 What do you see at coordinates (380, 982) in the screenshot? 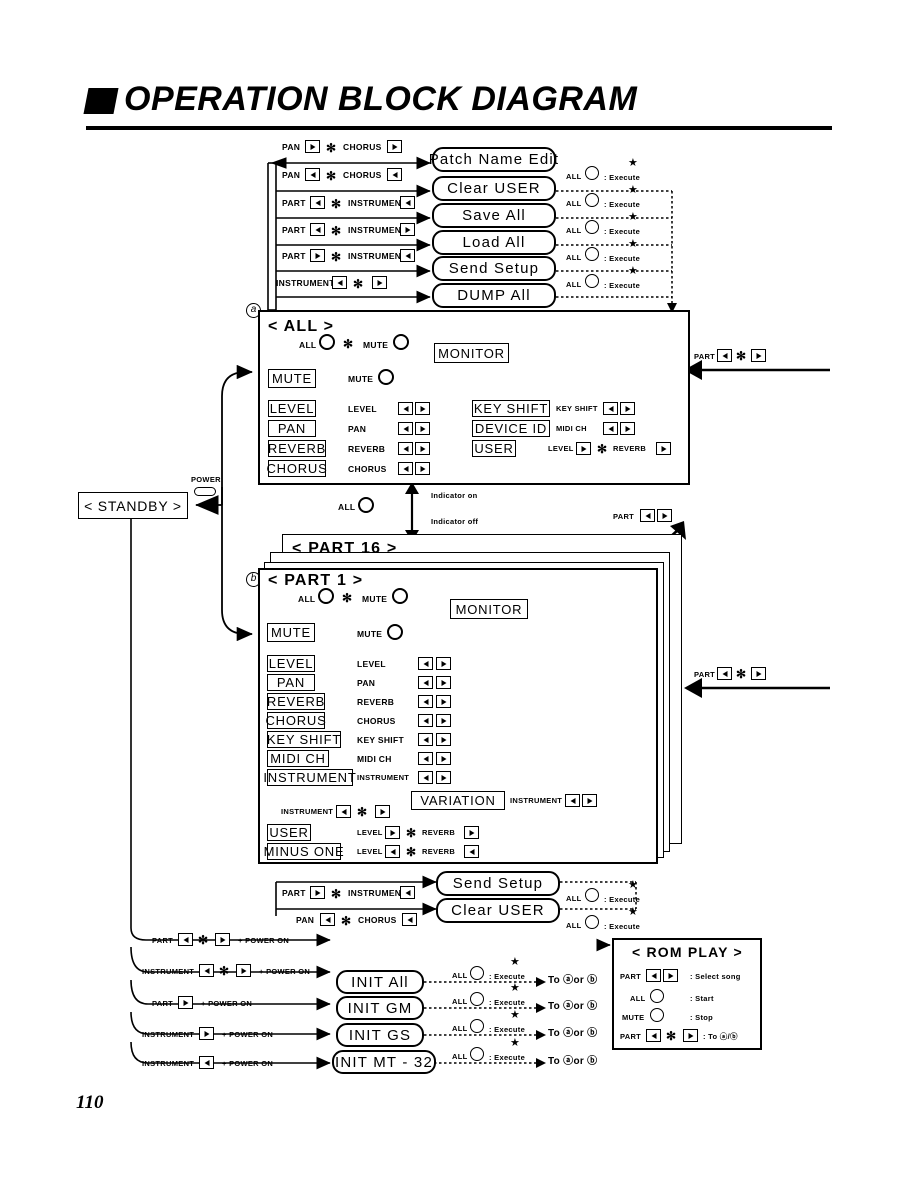
I see `command-init-all: INIT All` at bounding box center [380, 982].